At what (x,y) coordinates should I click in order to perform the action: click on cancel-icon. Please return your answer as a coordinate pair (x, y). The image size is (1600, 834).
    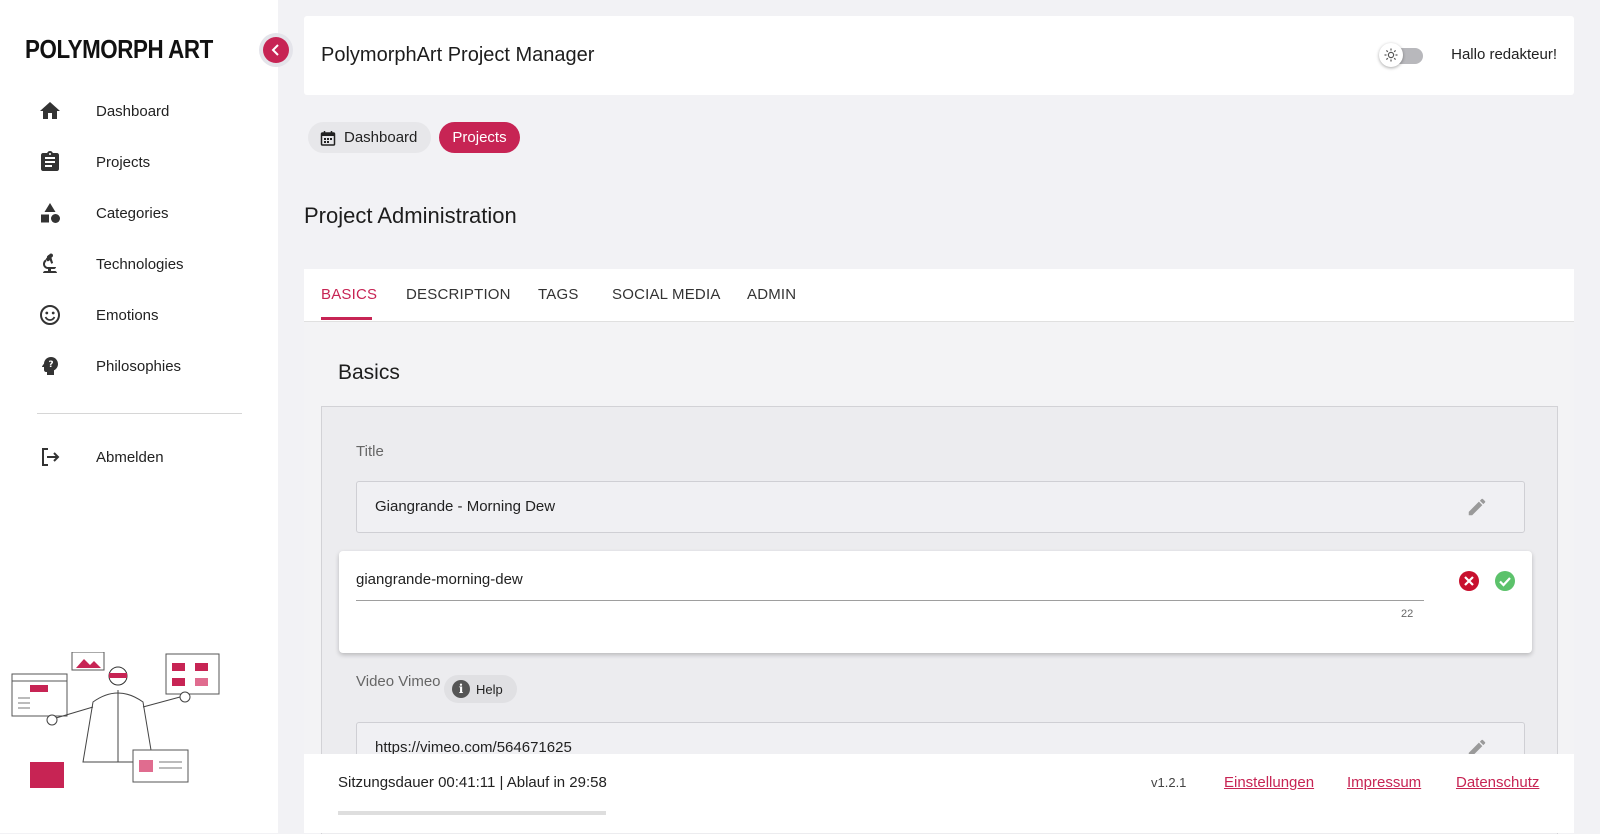
    Looking at the image, I should click on (1469, 581).